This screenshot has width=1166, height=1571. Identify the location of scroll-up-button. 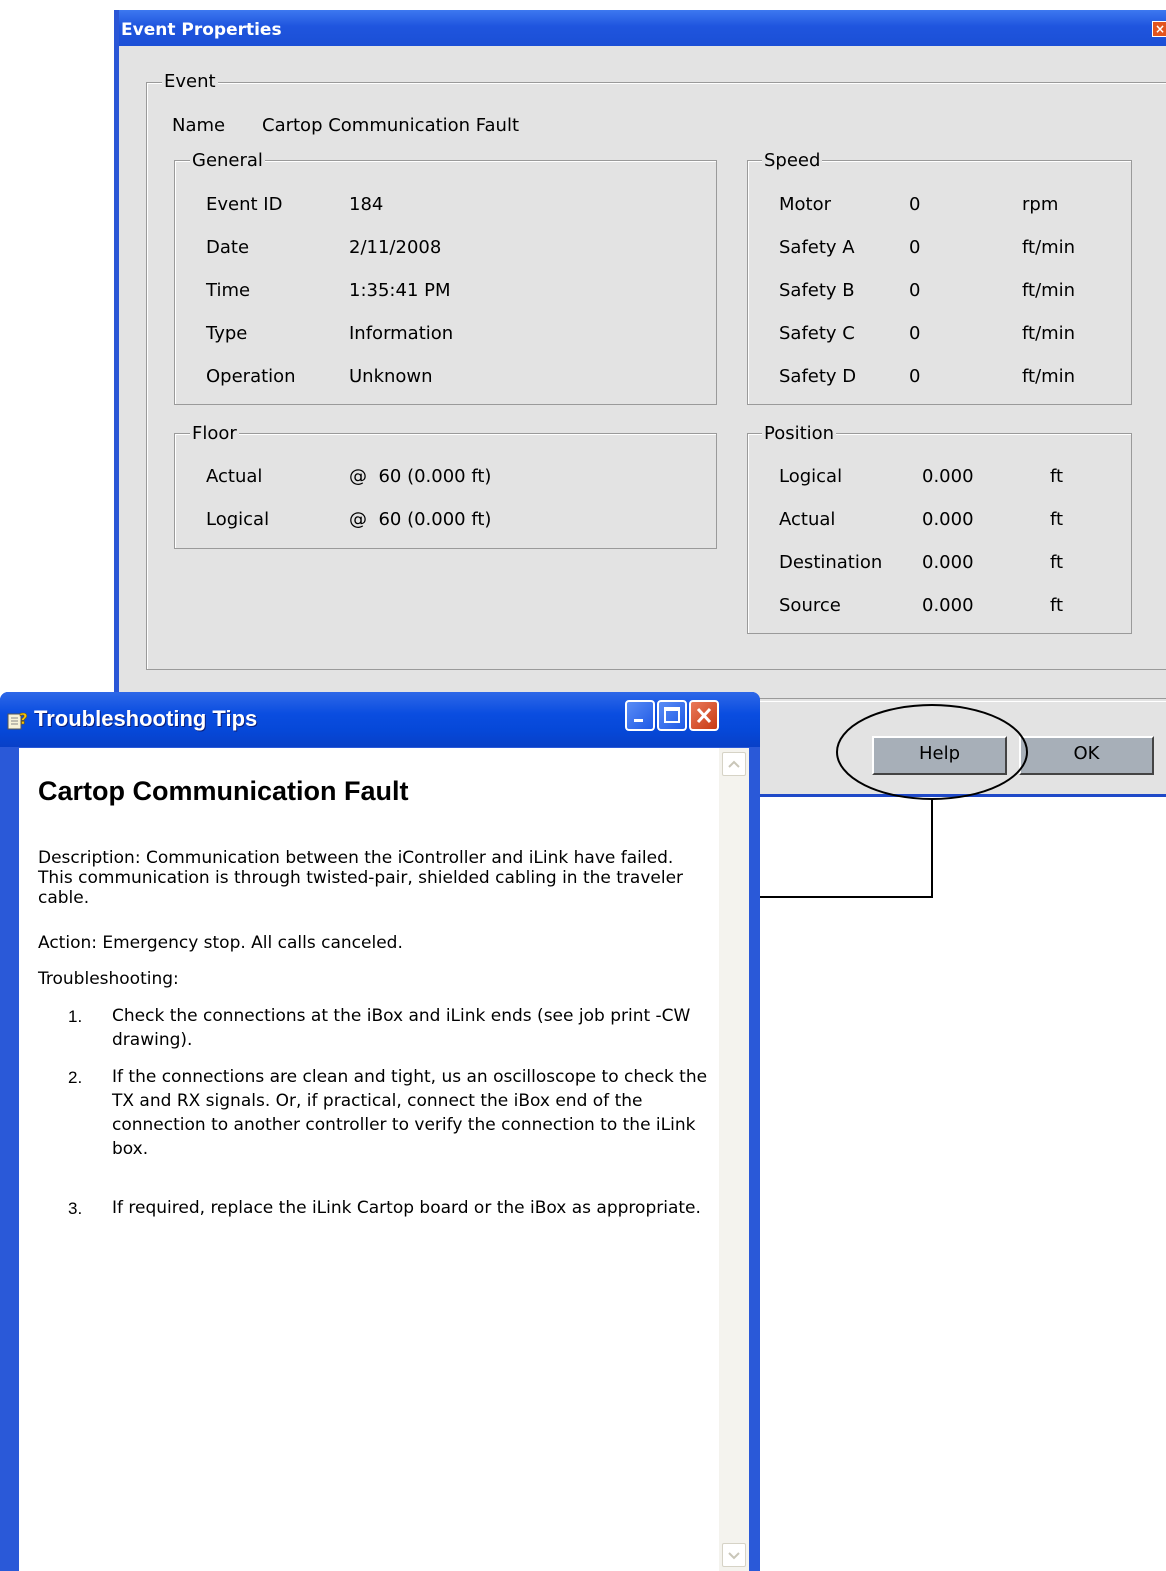
(734, 764).